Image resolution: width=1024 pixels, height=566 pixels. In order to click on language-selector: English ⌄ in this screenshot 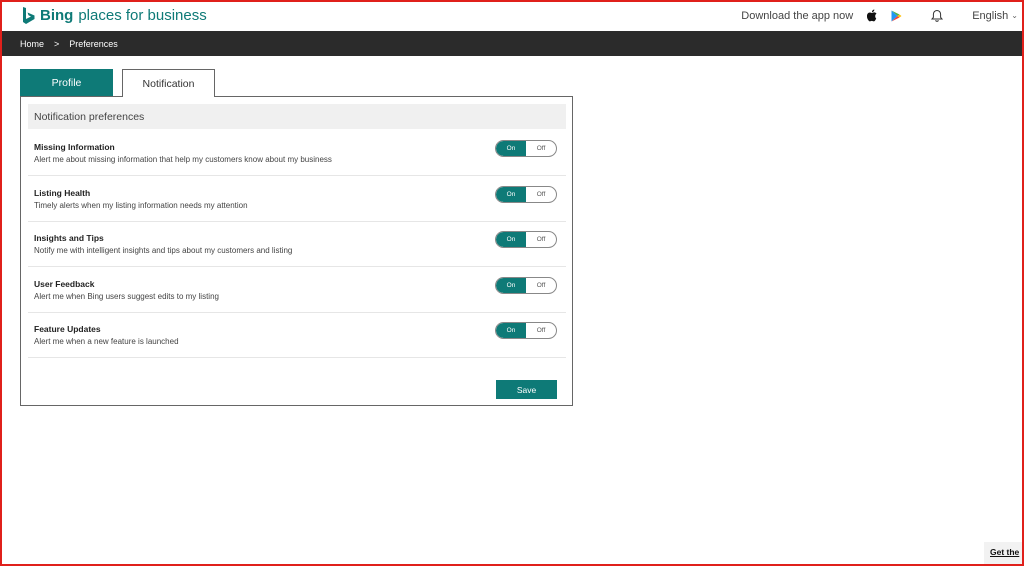, I will do `click(995, 16)`.